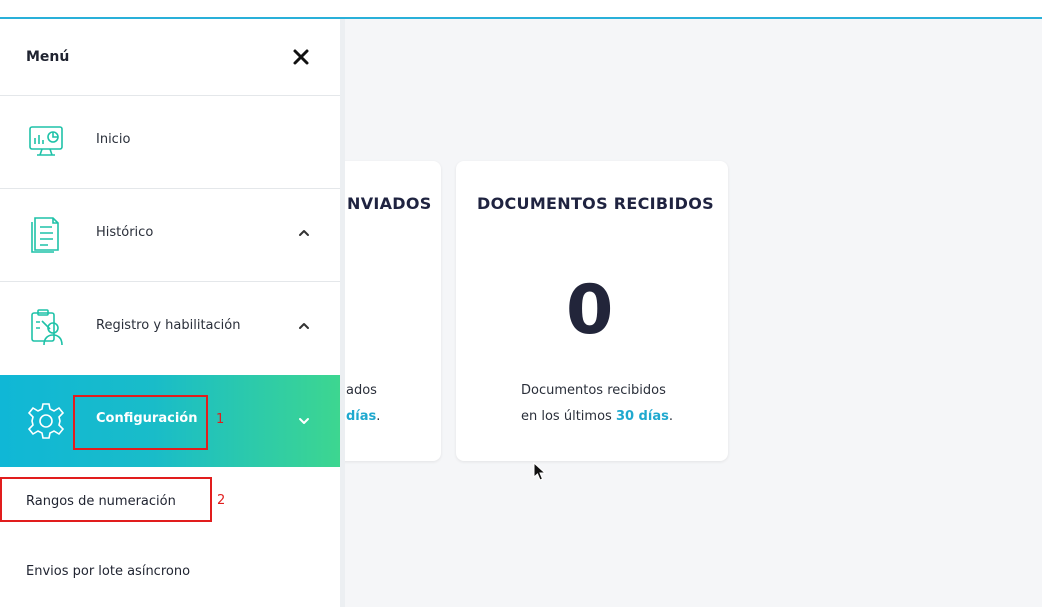  What do you see at coordinates (46, 141) in the screenshot?
I see `dashboard-monitor-icon` at bounding box center [46, 141].